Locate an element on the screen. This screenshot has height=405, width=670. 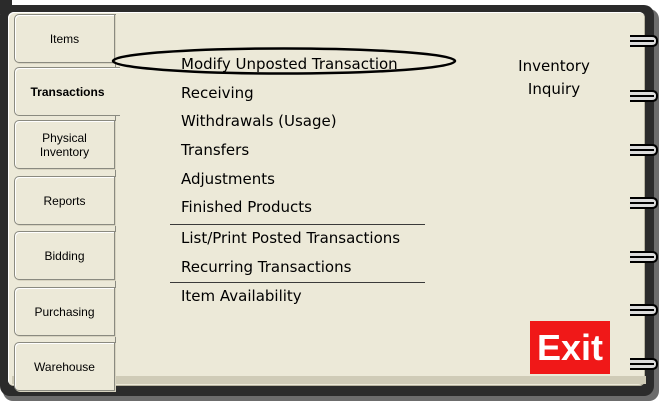
tab-purchasing: Purchasing is located at coordinates (64, 311).